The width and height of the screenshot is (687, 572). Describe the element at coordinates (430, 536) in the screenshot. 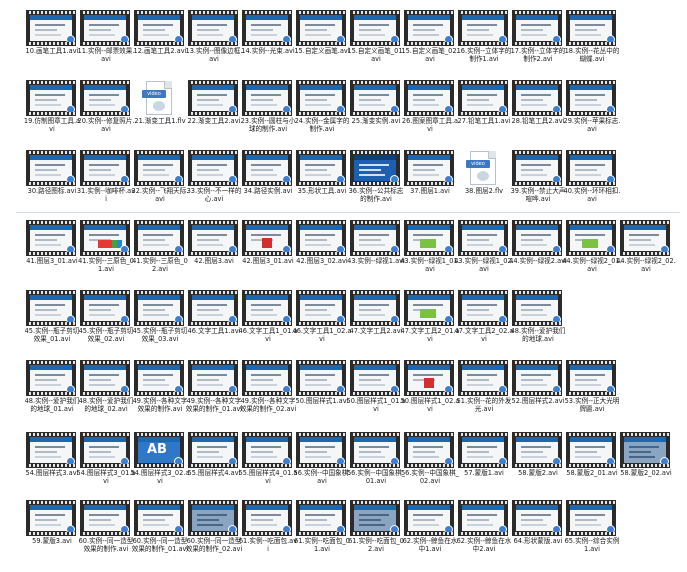

I see `file-item: 62.实例--鲸鱼在水中1.avi` at that location.